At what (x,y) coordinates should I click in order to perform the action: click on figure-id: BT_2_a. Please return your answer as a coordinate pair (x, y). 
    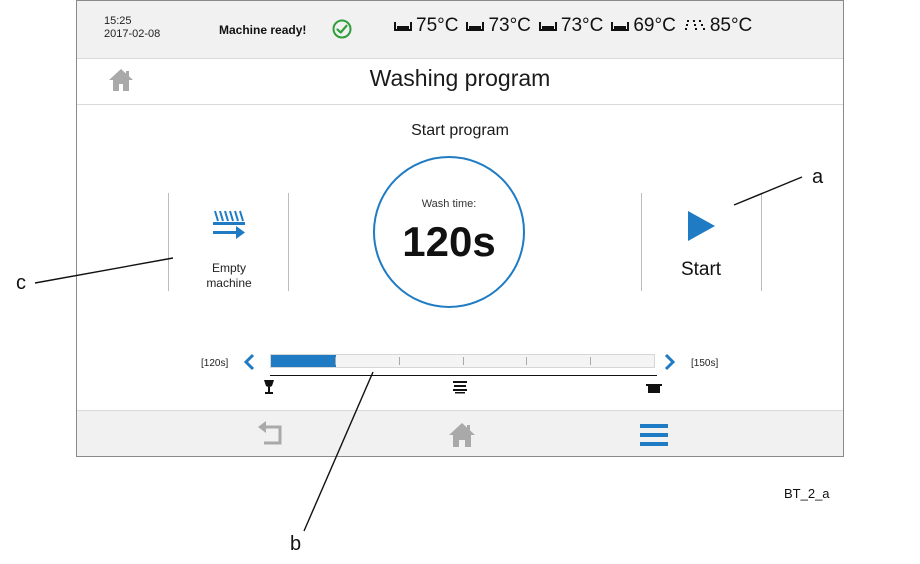
    Looking at the image, I should click on (807, 493).